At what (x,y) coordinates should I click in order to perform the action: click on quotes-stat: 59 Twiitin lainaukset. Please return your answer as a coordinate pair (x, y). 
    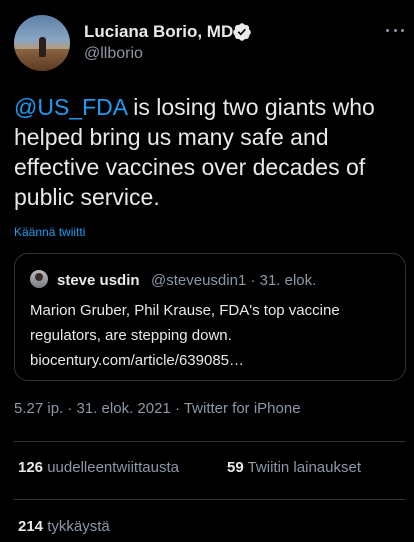
    Looking at the image, I should click on (294, 467).